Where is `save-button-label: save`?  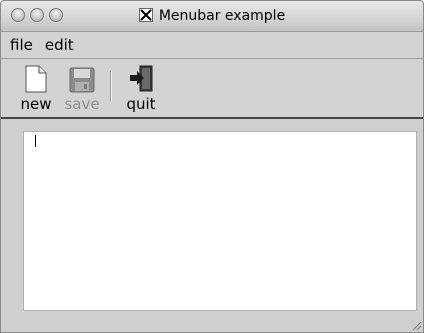 save-button-label: save is located at coordinates (82, 104).